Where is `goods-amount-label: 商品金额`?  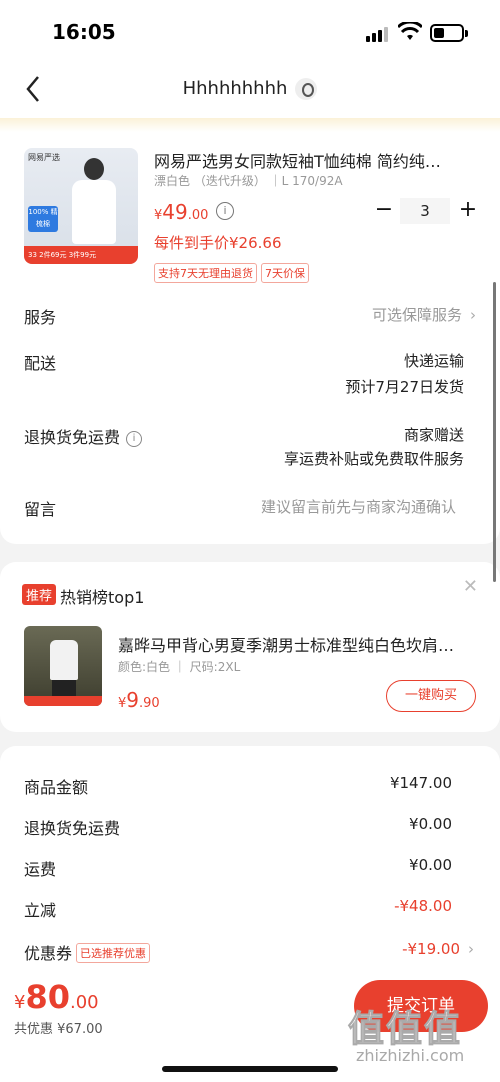 goods-amount-label: 商品金额 is located at coordinates (56, 787).